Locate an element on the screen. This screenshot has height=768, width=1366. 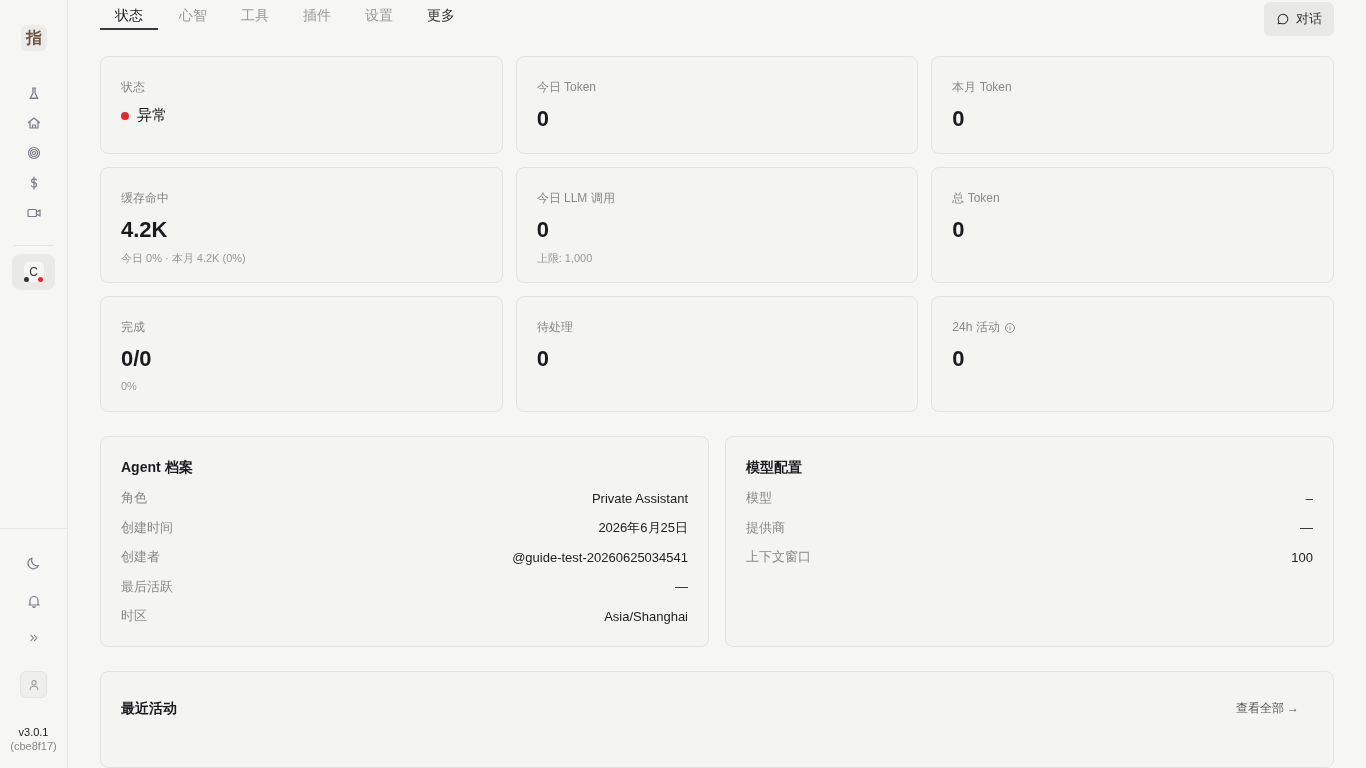
home-nav-button is located at coordinates (33, 123).